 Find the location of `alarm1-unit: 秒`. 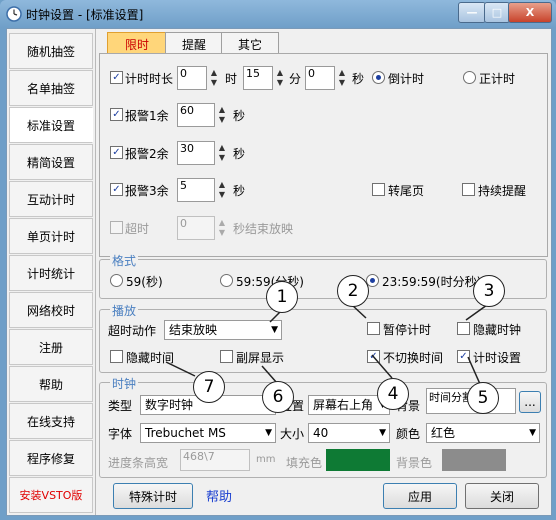

alarm1-unit: 秒 is located at coordinates (239, 116).